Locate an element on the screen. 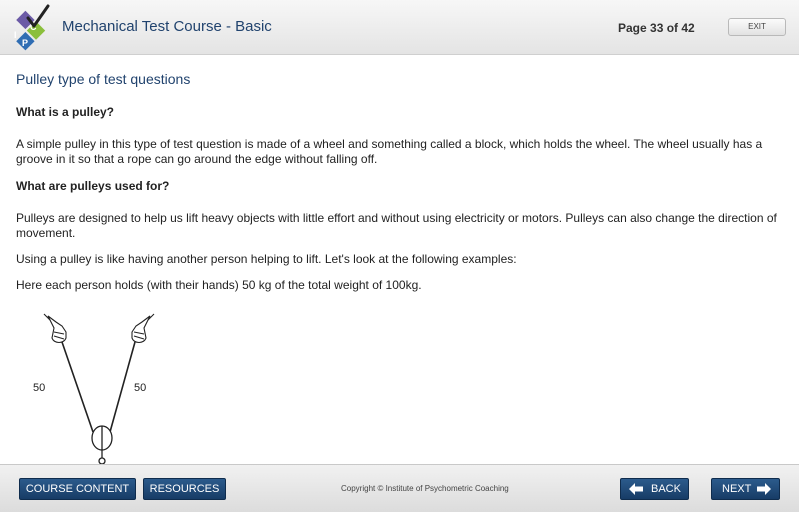  left-hand-icon is located at coordinates (55, 328).